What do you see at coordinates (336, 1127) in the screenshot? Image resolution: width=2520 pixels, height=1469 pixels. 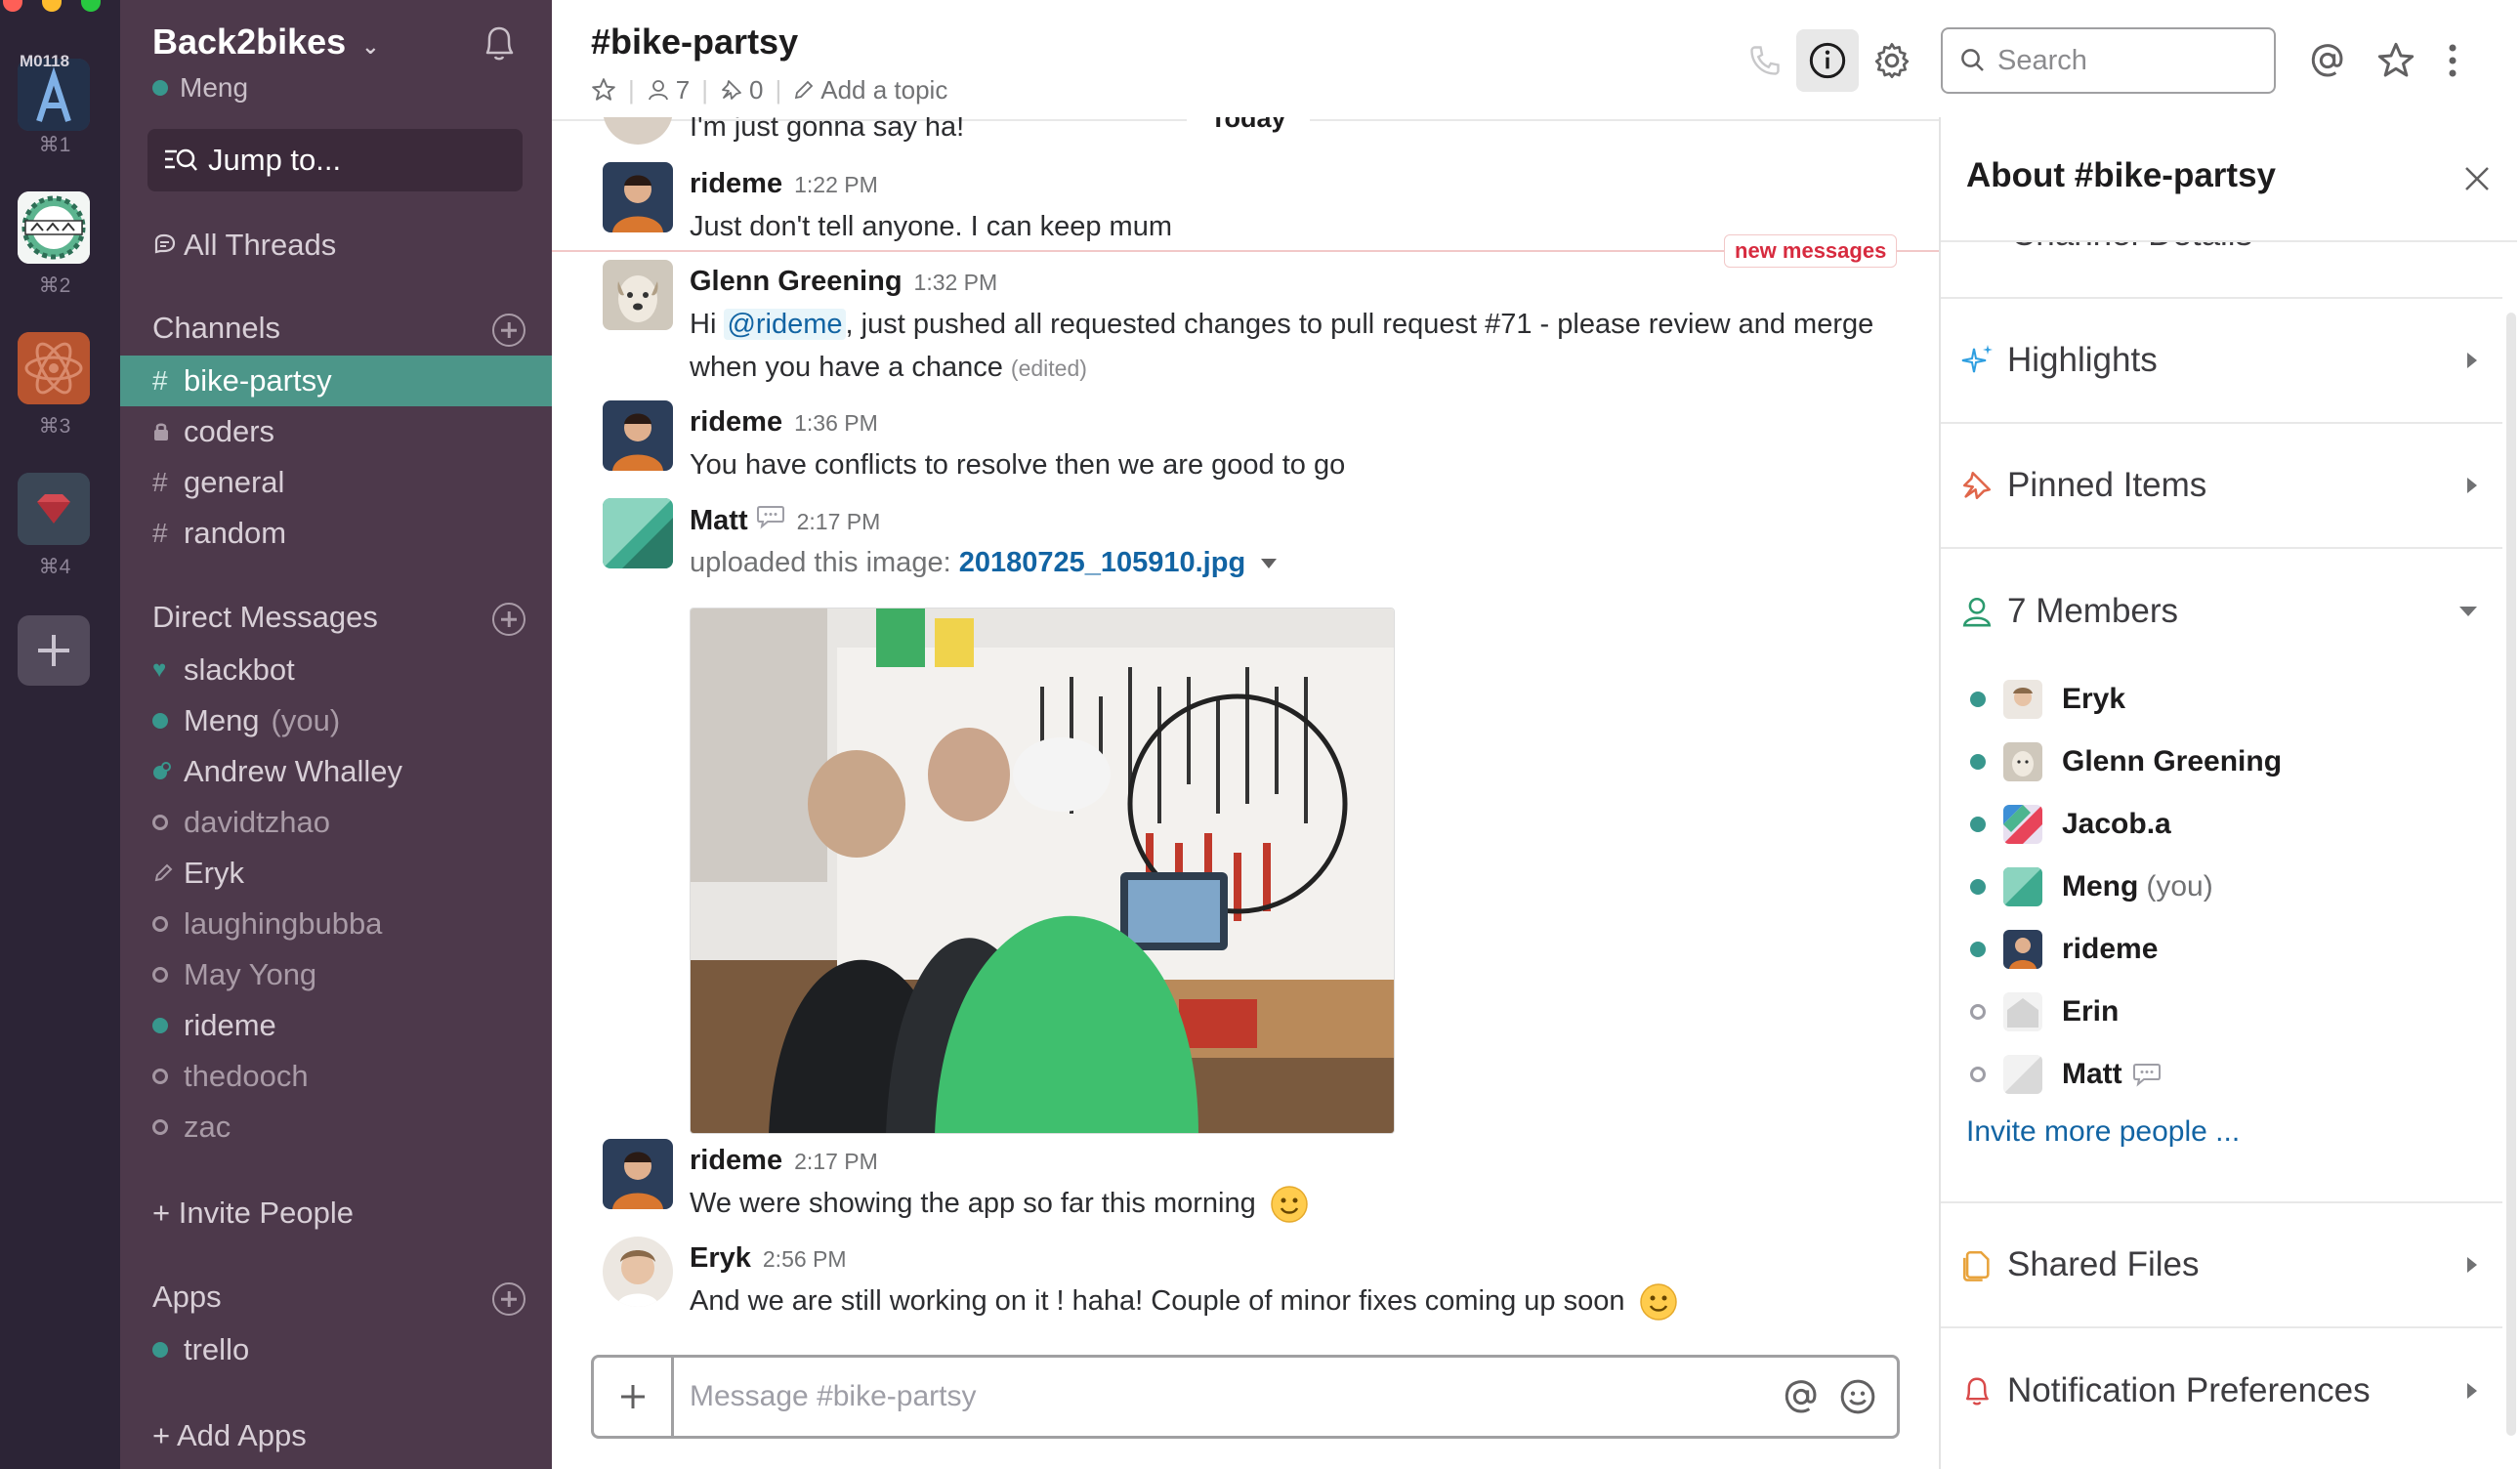 I see `sidebar-item-zac: zac` at bounding box center [336, 1127].